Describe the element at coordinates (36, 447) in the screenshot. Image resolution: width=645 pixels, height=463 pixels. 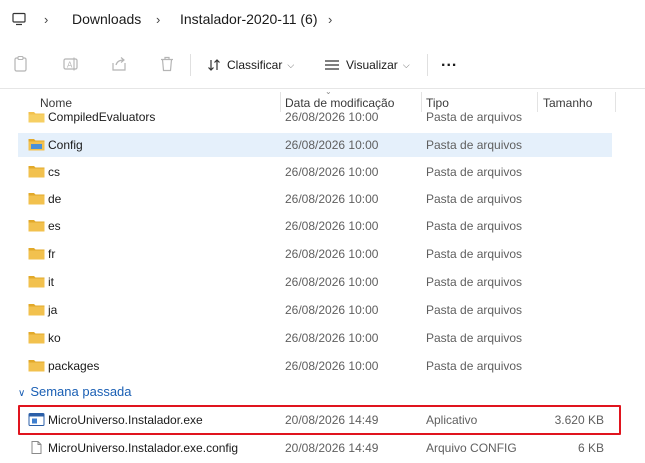
I see `document-icon` at that location.